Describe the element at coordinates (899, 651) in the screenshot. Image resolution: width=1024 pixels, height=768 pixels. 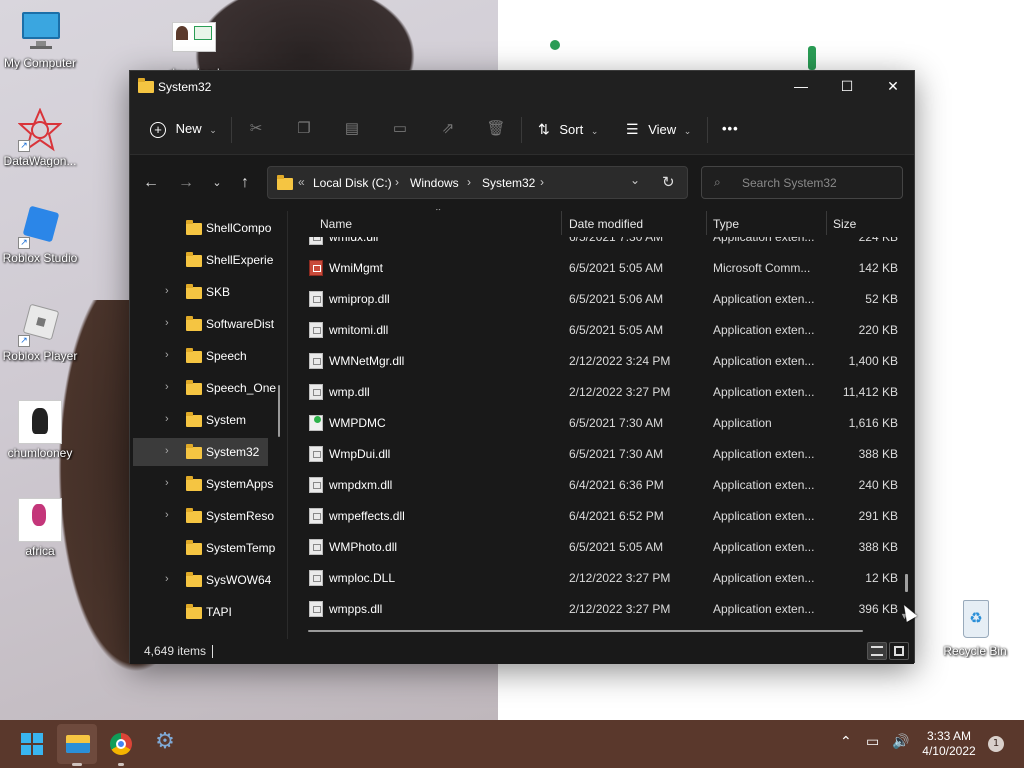
I see `large-icons-view-button` at that location.